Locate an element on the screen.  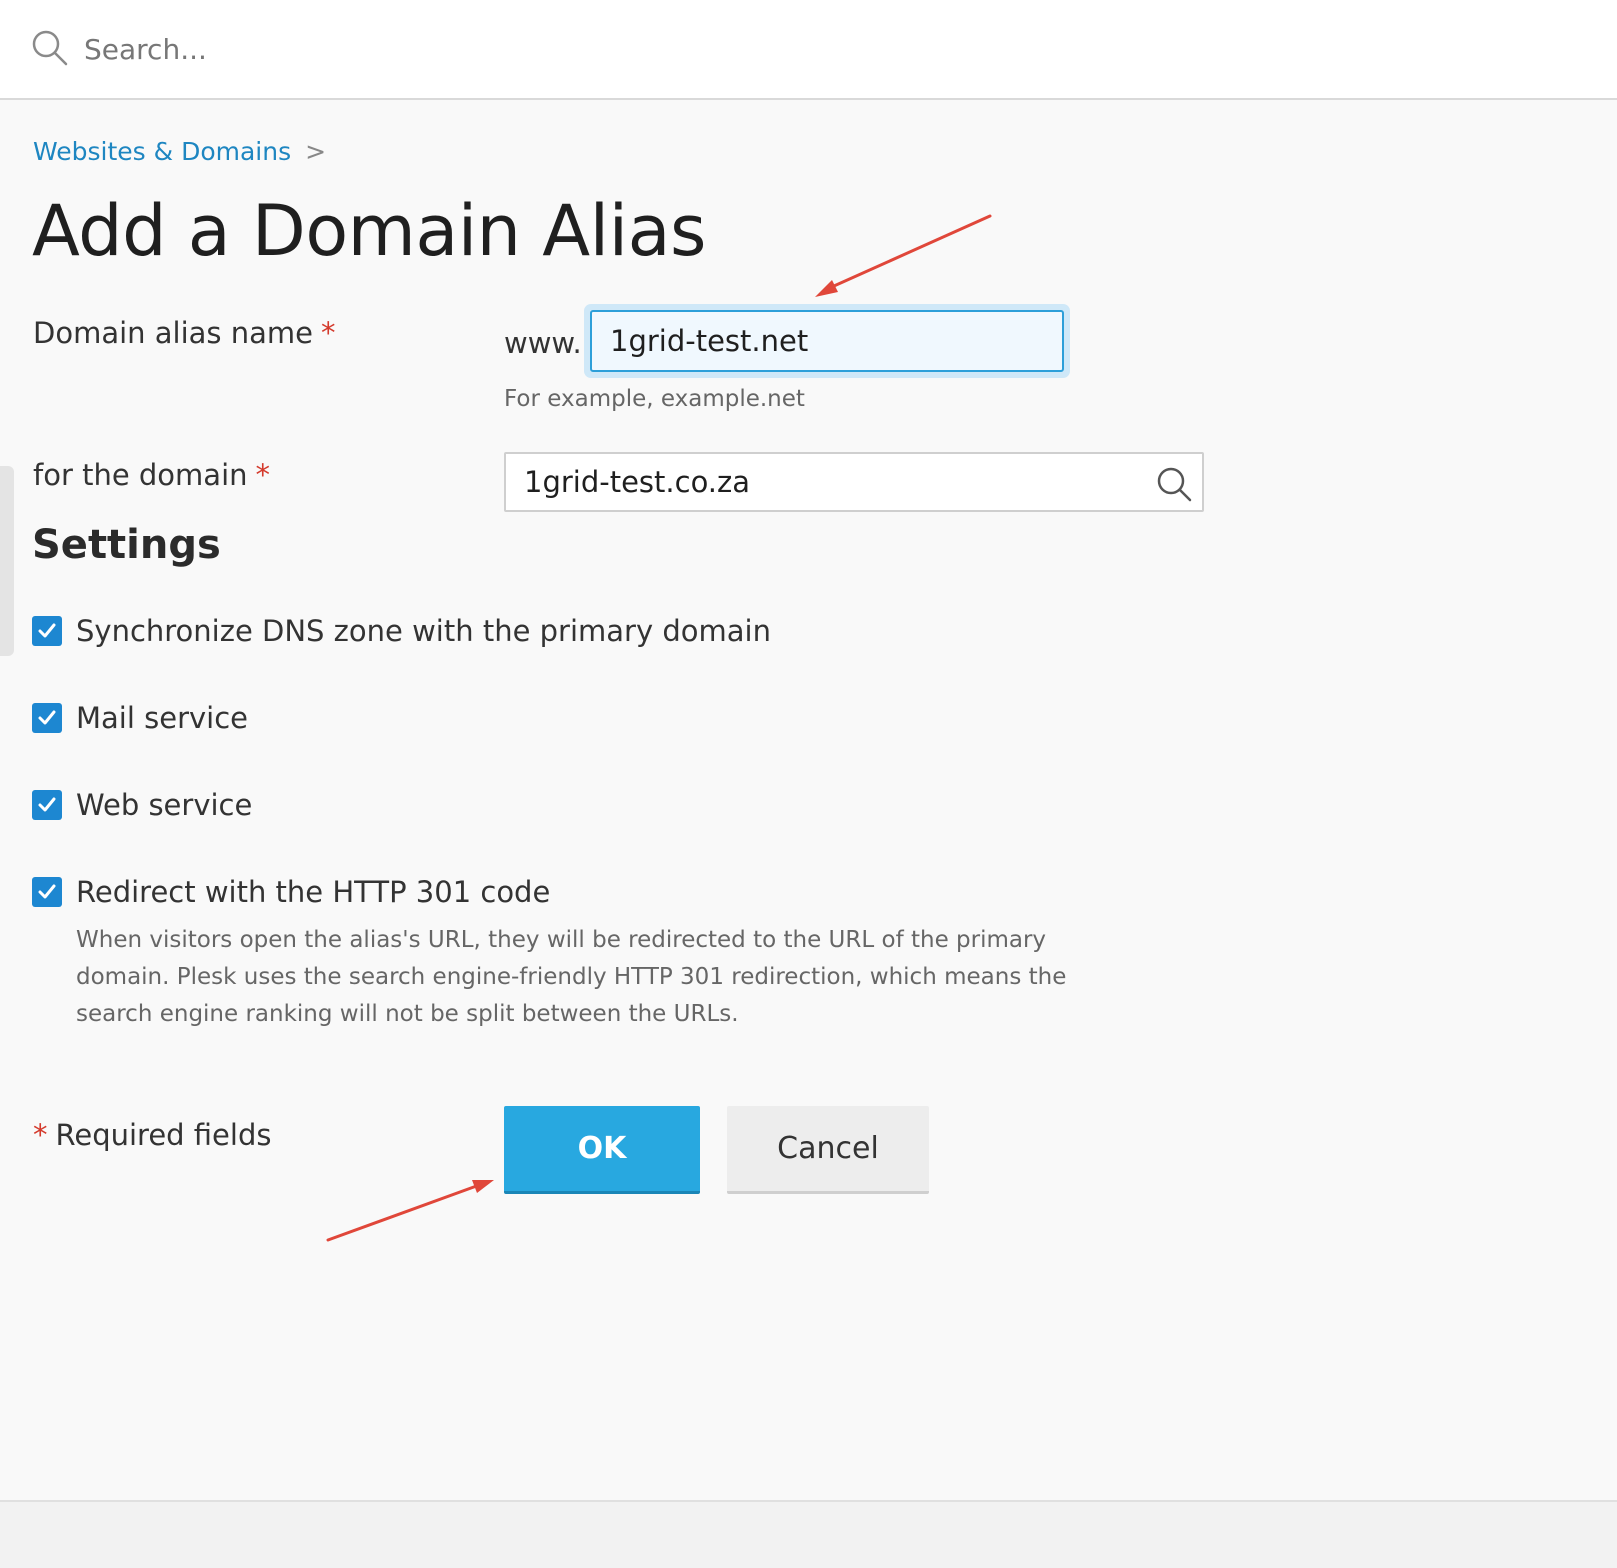
cancel-button: Cancel is located at coordinates (828, 1150).